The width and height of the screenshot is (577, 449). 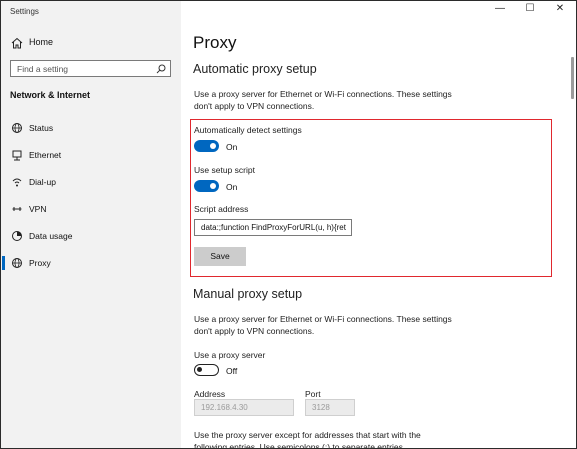 What do you see at coordinates (17, 263) in the screenshot?
I see `proxy-globe-icon` at bounding box center [17, 263].